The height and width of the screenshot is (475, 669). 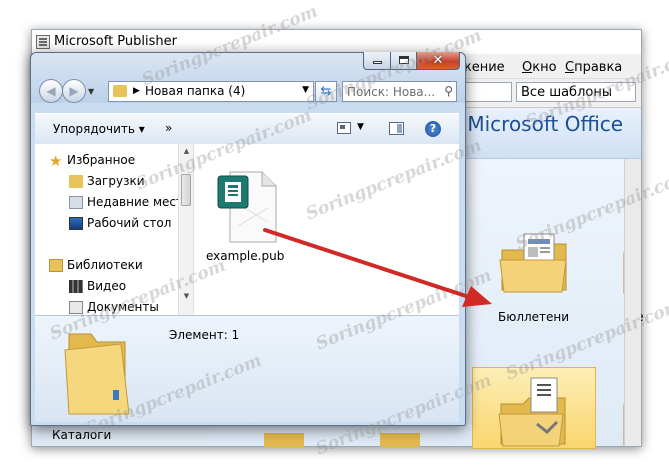 I want to click on search-box: ⚲, so click(x=399, y=91).